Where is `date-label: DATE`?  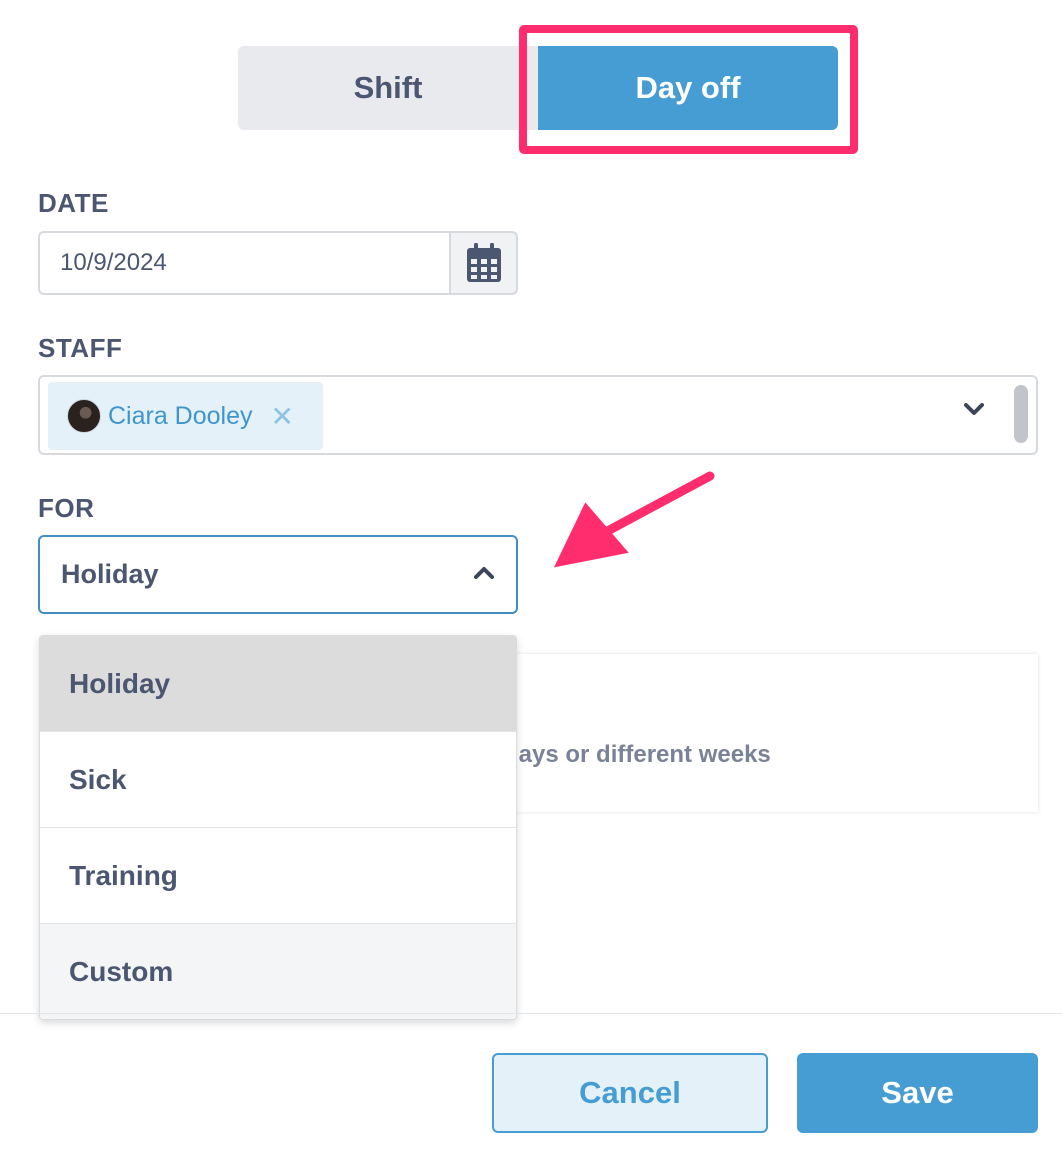 date-label: DATE is located at coordinates (73, 203).